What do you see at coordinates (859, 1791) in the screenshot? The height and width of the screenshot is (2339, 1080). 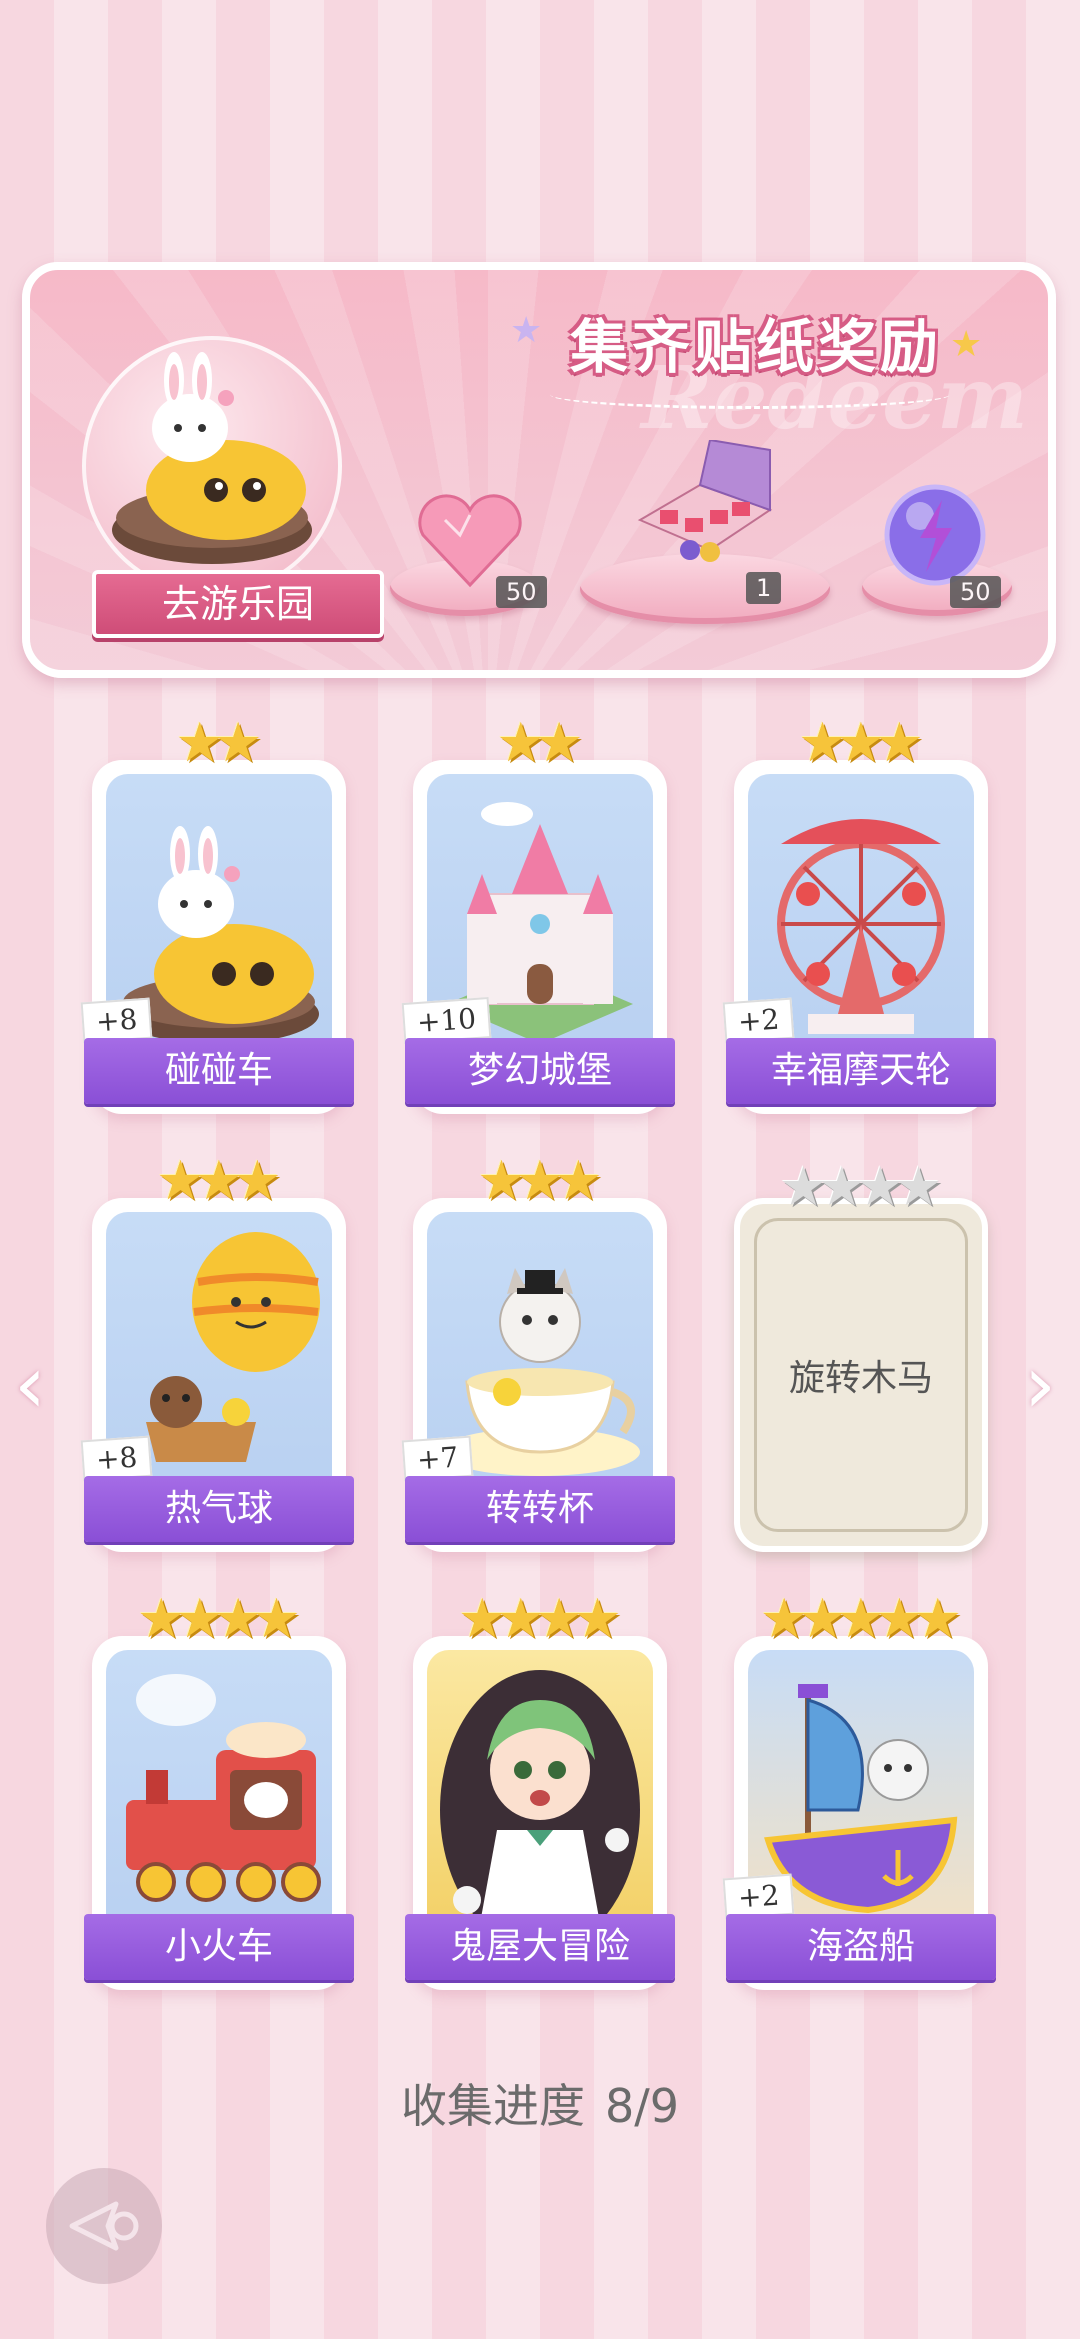 I see `sticker-card: ★★★★★ +2 海盗船` at bounding box center [859, 1791].